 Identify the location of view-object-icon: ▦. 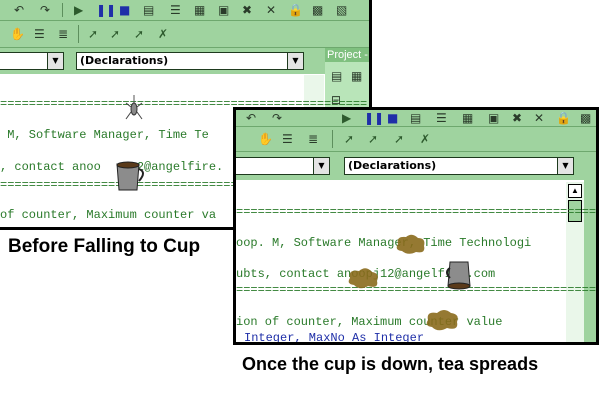
(356, 76).